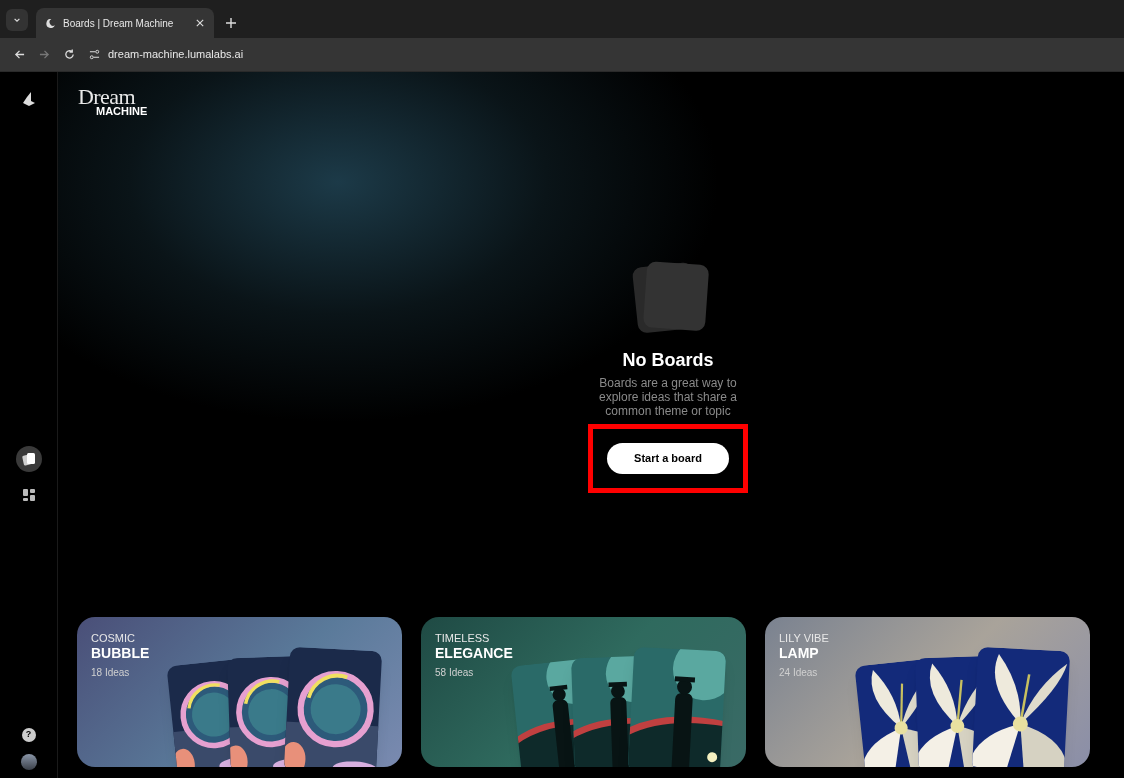 The width and height of the screenshot is (1124, 778). Describe the element at coordinates (69, 54) in the screenshot. I see `reload-icon` at that location.